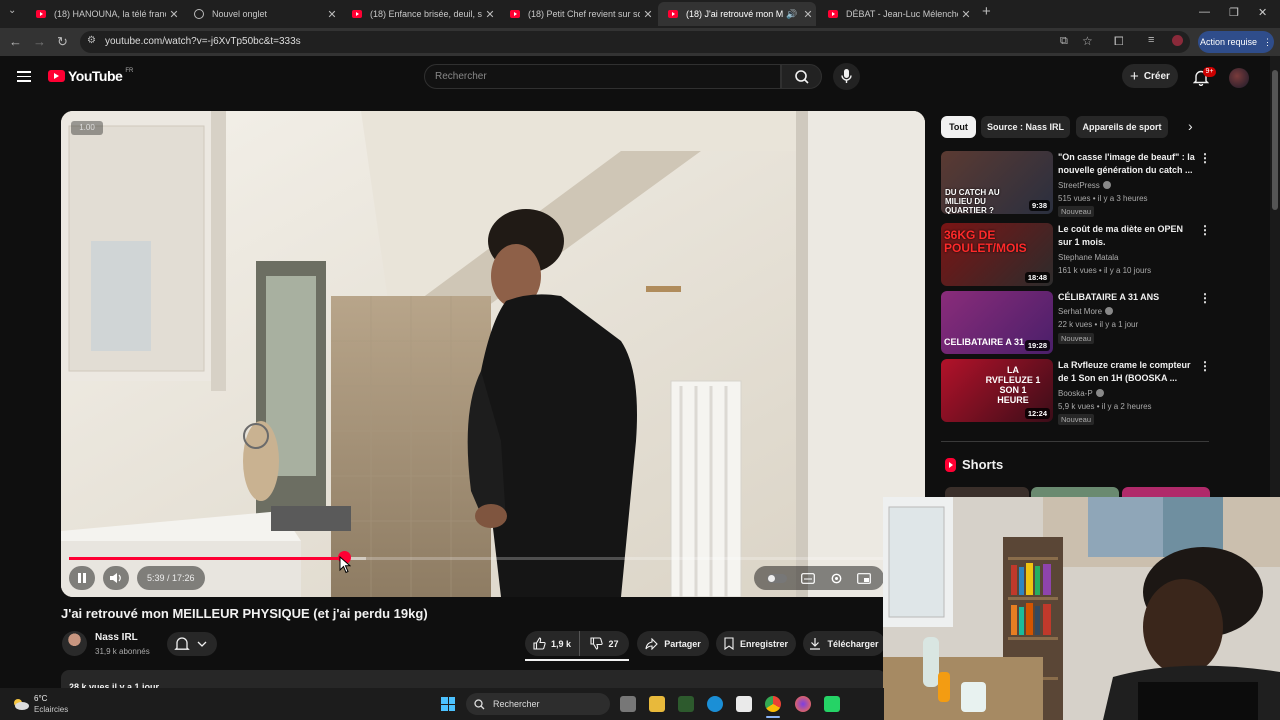 This screenshot has width=1280, height=720. Describe the element at coordinates (74, 643) in the screenshot. I see `channel-avatar` at that location.